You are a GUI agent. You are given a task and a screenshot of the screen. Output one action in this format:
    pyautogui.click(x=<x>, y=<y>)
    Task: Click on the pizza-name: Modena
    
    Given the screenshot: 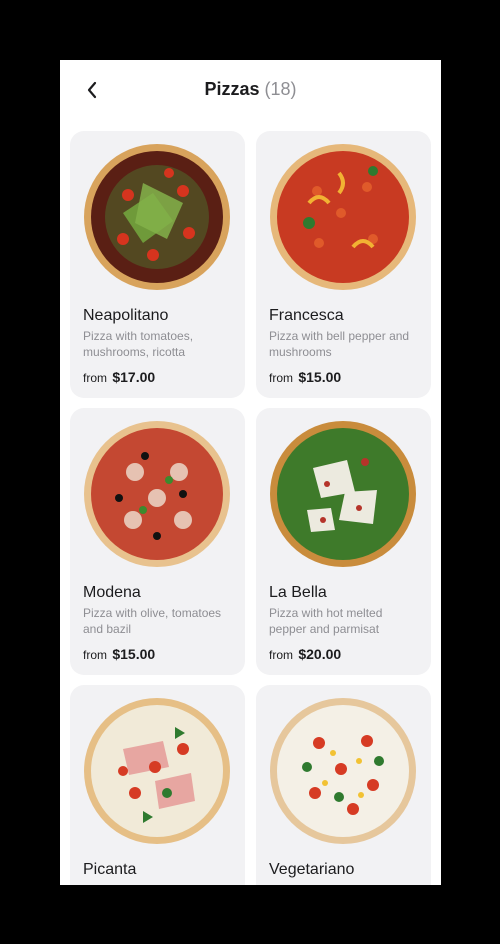 What is the action you would take?
    pyautogui.click(x=112, y=592)
    